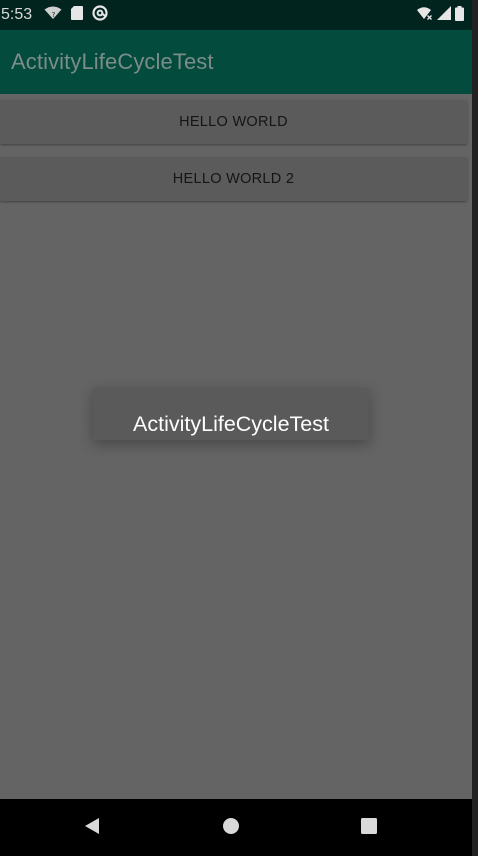 The width and height of the screenshot is (478, 856). I want to click on back-icon, so click(92, 828).